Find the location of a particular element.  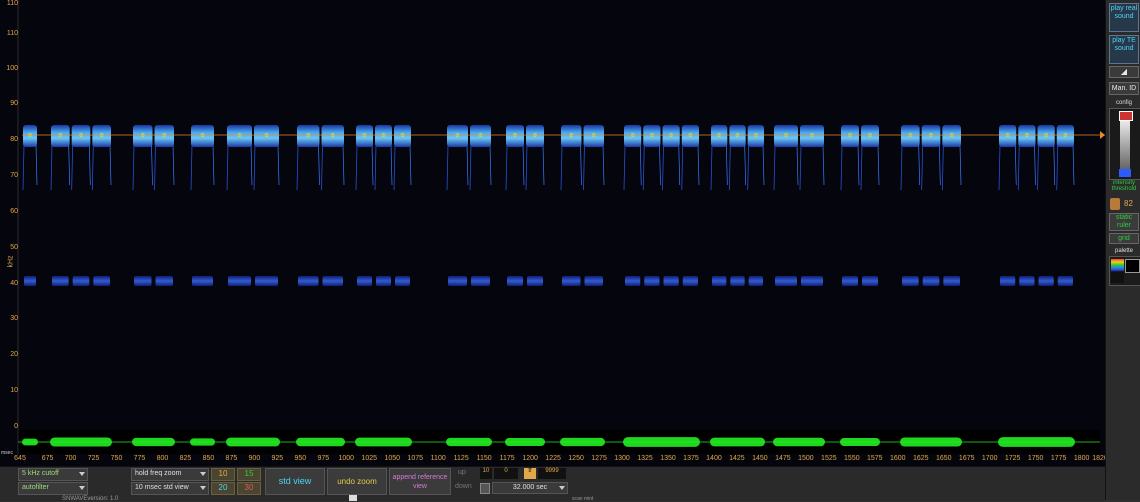

y-tick-label: 50 is located at coordinates (14, 247).